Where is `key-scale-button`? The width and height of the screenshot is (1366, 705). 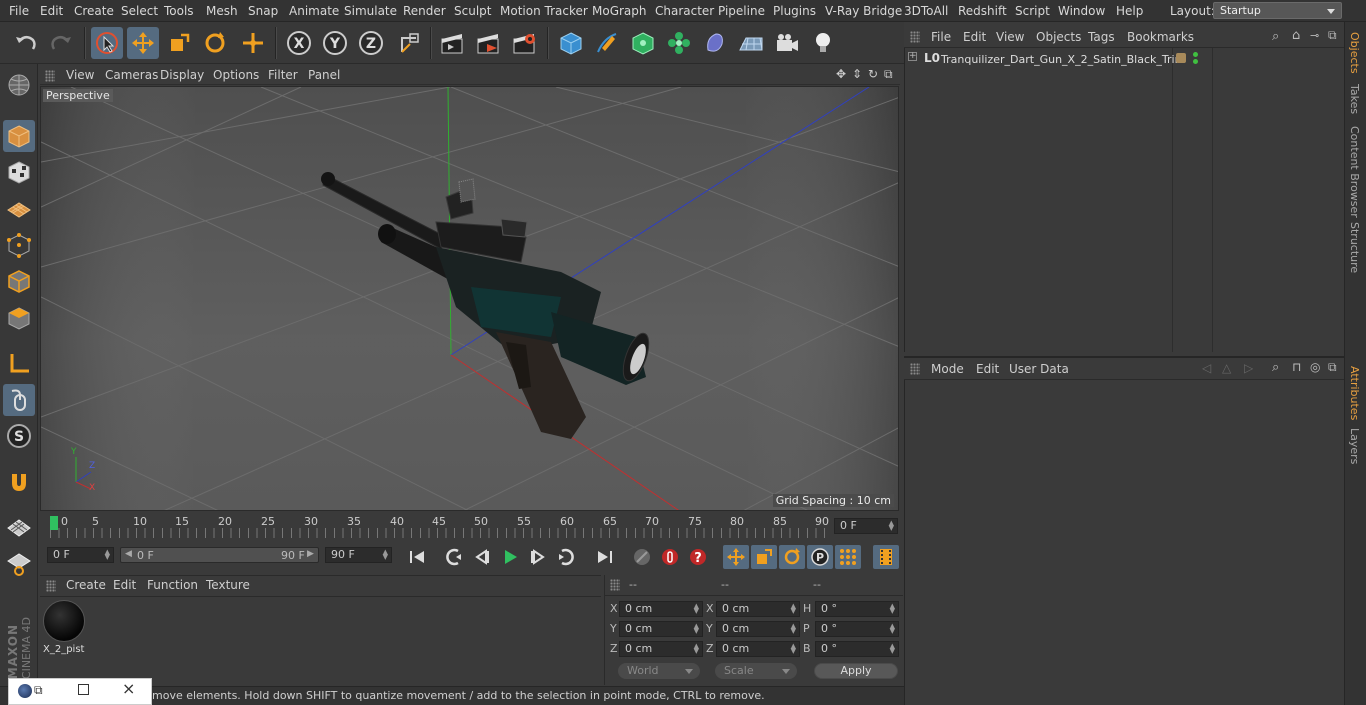
key-scale-button is located at coordinates (764, 557).